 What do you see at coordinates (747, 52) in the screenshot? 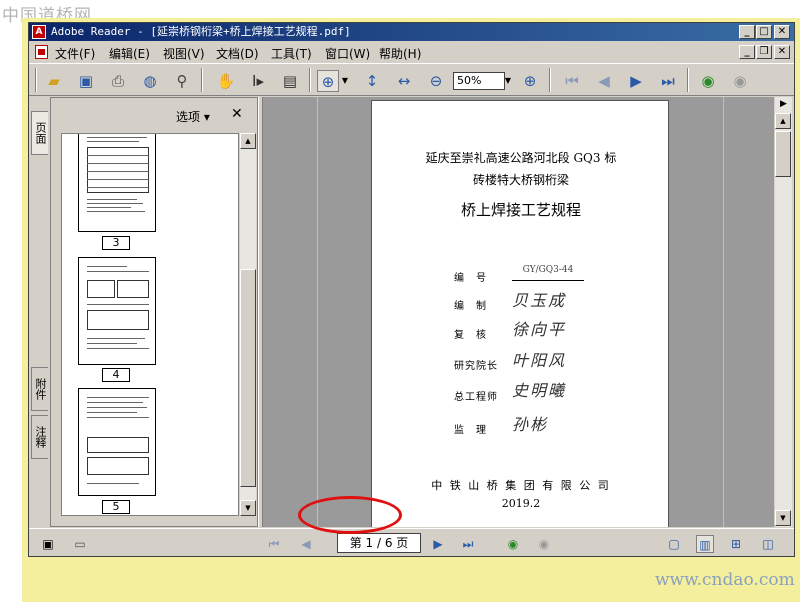
I see `doc-minimize-button: _` at bounding box center [747, 52].